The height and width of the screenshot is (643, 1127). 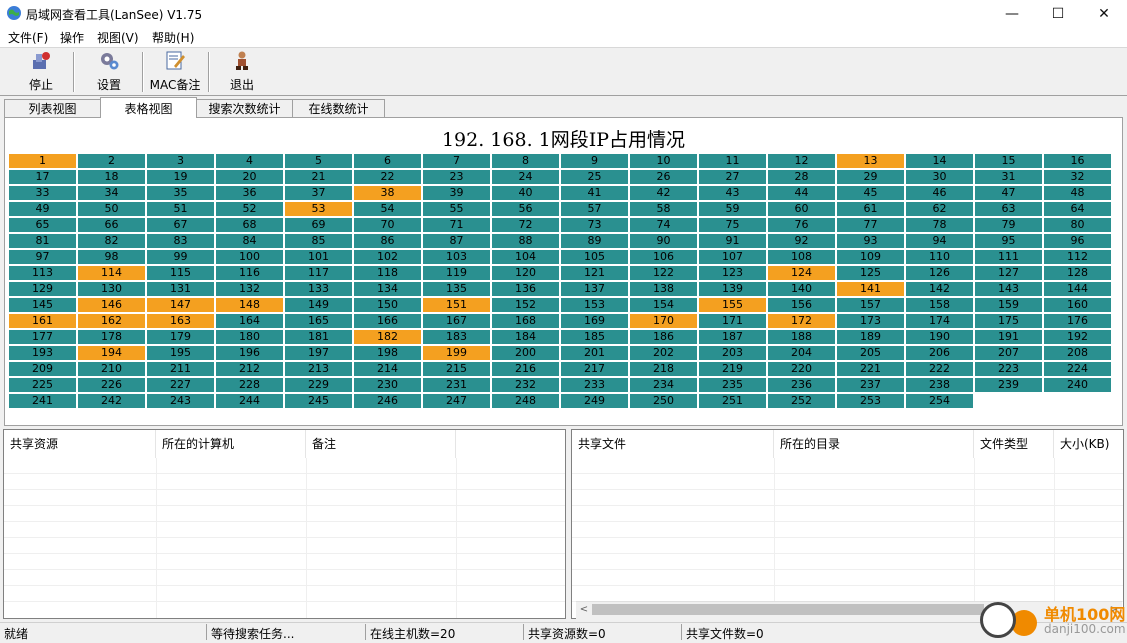 I want to click on ip-cell: 213, so click(x=318, y=369).